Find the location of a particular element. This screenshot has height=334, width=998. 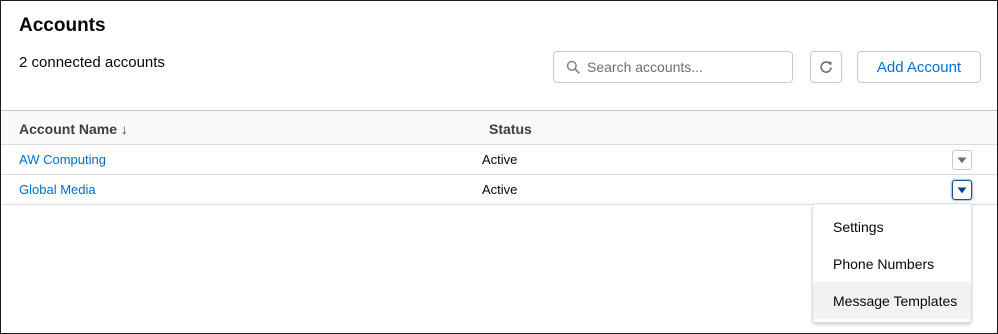

table-header: Account Name ↓ Status is located at coordinates (499, 127).